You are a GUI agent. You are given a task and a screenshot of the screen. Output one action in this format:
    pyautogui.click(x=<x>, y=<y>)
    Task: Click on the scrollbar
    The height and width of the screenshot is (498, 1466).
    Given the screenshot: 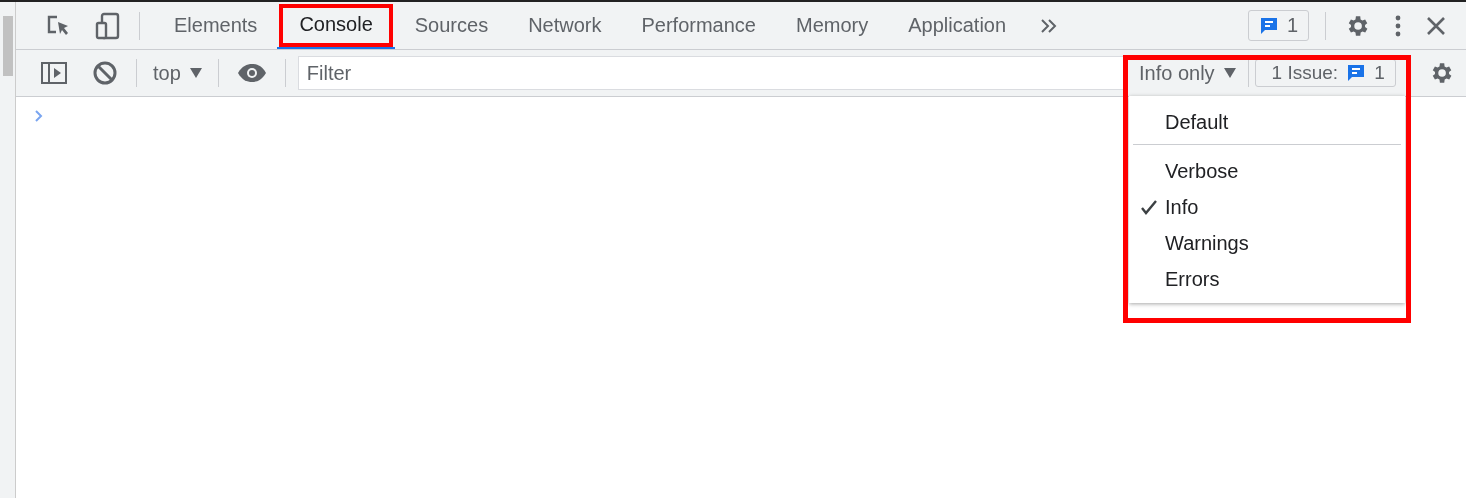 What is the action you would take?
    pyautogui.click(x=8, y=250)
    